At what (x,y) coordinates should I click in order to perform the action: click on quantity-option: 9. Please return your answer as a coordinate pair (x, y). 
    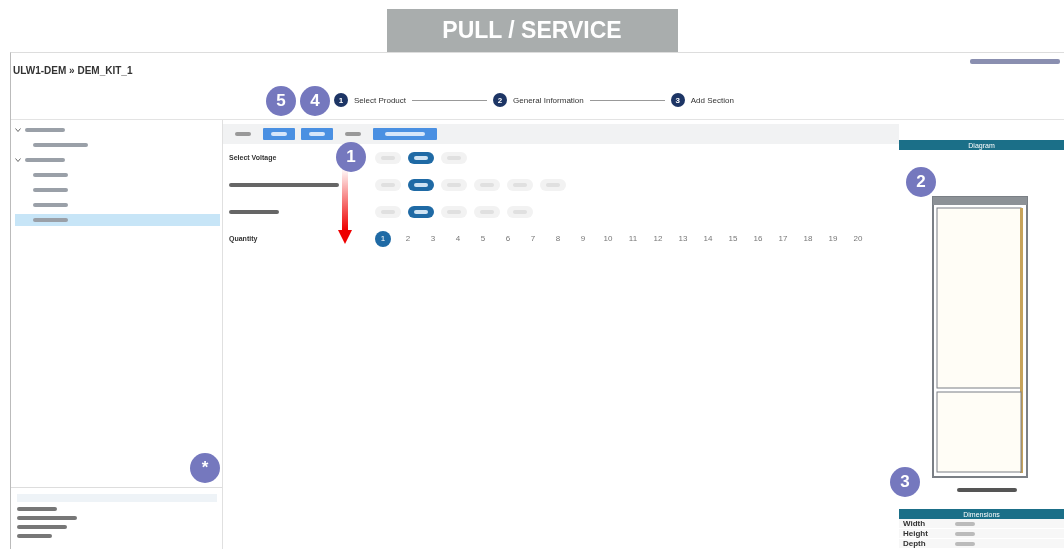
    Looking at the image, I should click on (583, 238).